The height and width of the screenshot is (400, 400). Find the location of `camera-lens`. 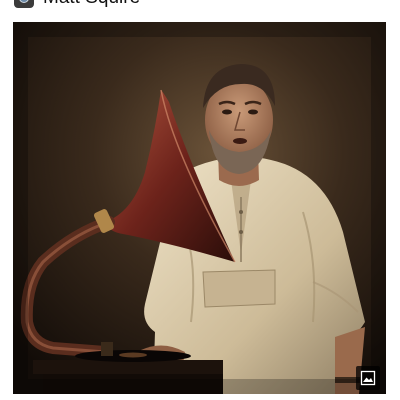

camera-lens is located at coordinates (24, 1).